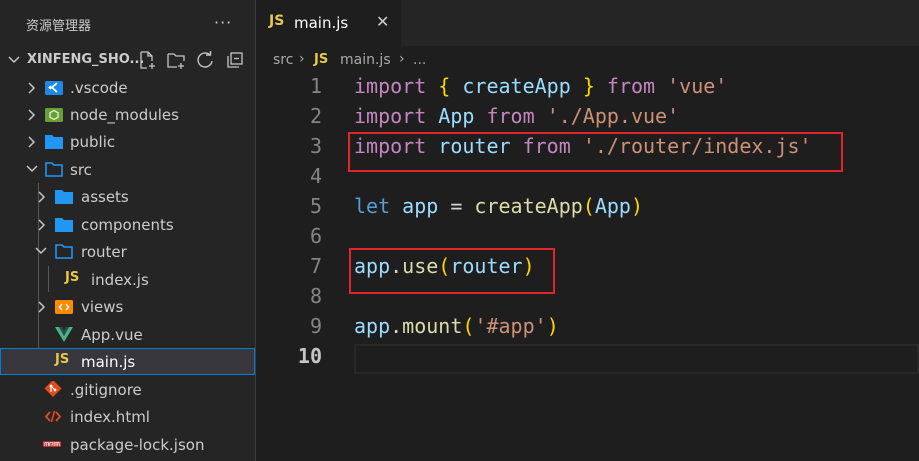 The width and height of the screenshot is (919, 461). Describe the element at coordinates (137, 445) in the screenshot. I see `tree-item-label: package-lock.json` at that location.